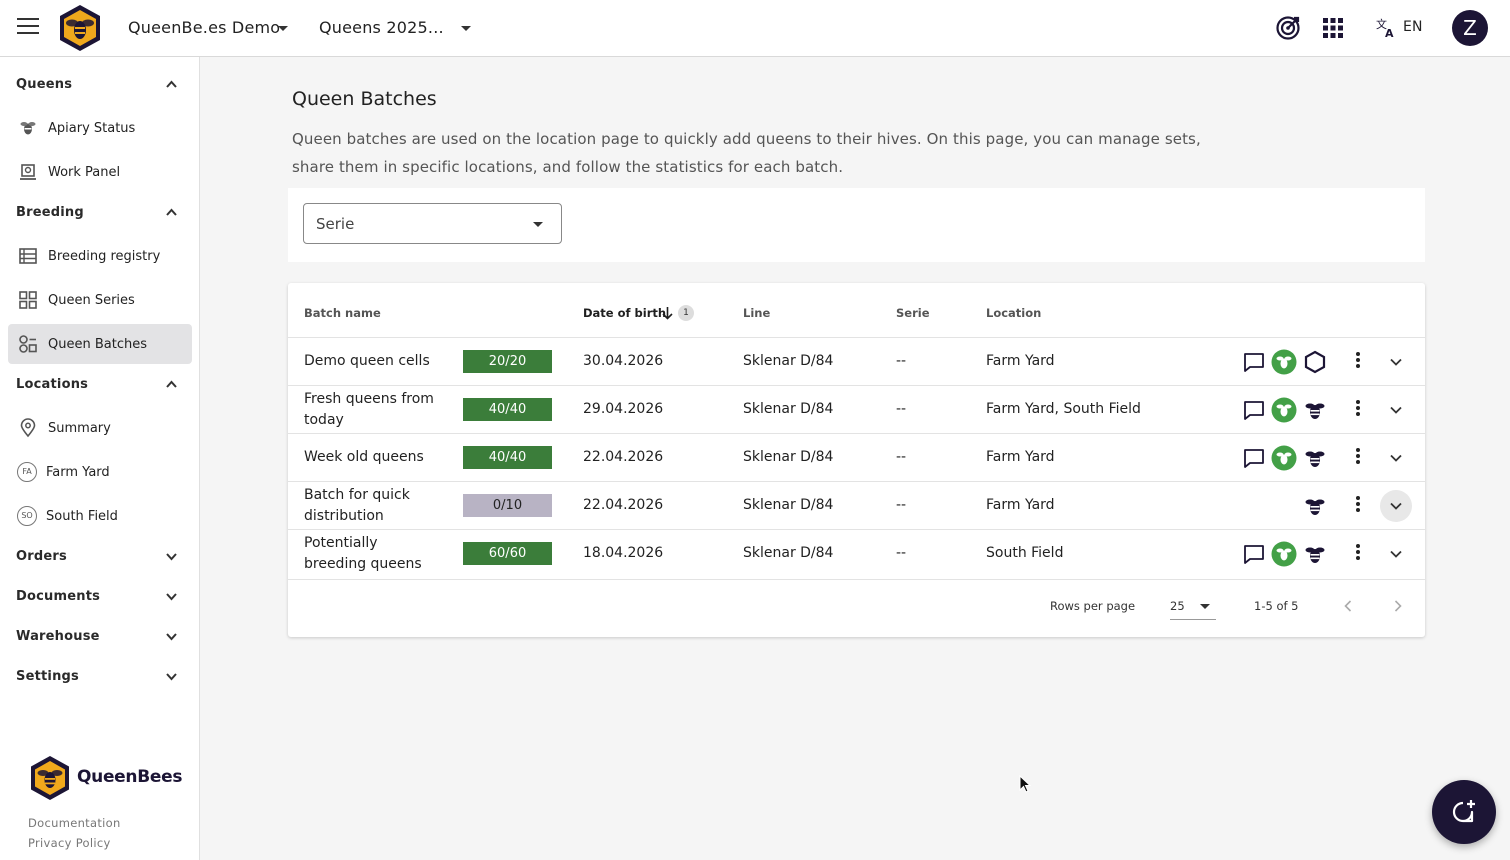 The height and width of the screenshot is (860, 1510). What do you see at coordinates (84, 172) in the screenshot?
I see `sidebar-item-label: Work Panel` at bounding box center [84, 172].